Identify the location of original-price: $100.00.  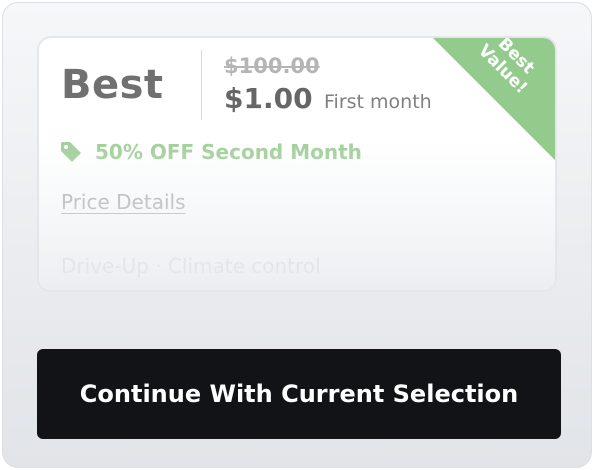
(272, 66).